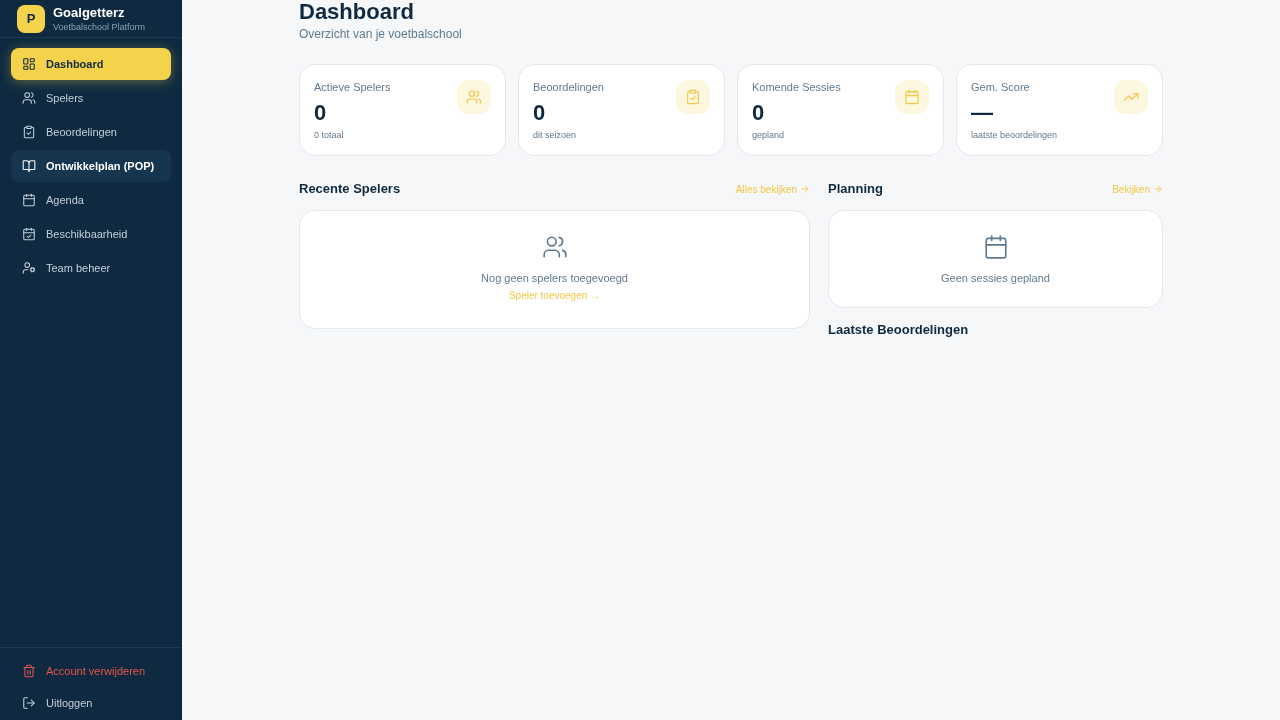  I want to click on sidebar-nav-item: Beoordelingen, so click(91, 132).